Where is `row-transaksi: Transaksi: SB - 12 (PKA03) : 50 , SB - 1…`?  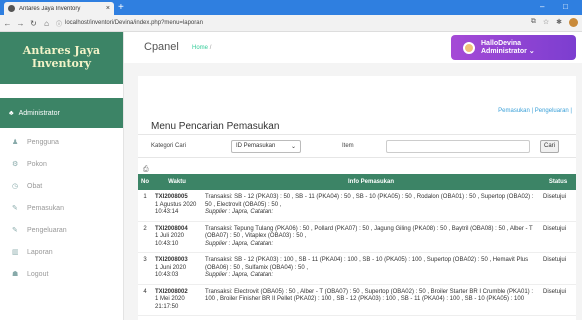 row-transaksi: Transaksi: SB - 12 (PKA03) : 50 , SB - 1… is located at coordinates (369, 201).